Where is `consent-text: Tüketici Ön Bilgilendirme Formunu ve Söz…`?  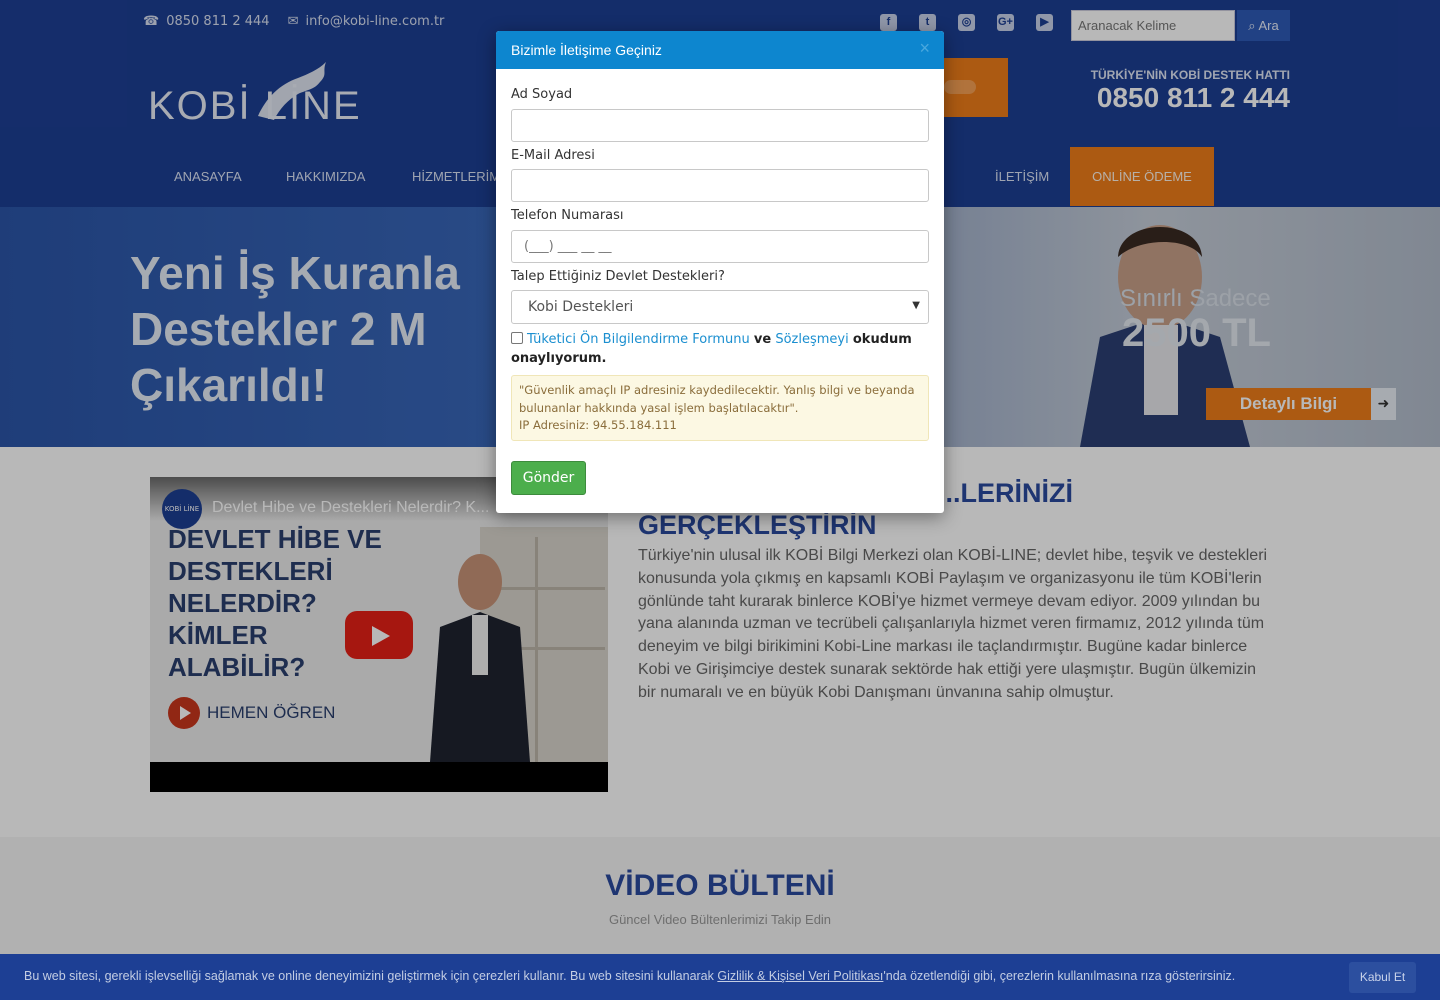
consent-text: Tüketici Ön Bilgilendirme Formunu ve Söz… is located at coordinates (720, 349).